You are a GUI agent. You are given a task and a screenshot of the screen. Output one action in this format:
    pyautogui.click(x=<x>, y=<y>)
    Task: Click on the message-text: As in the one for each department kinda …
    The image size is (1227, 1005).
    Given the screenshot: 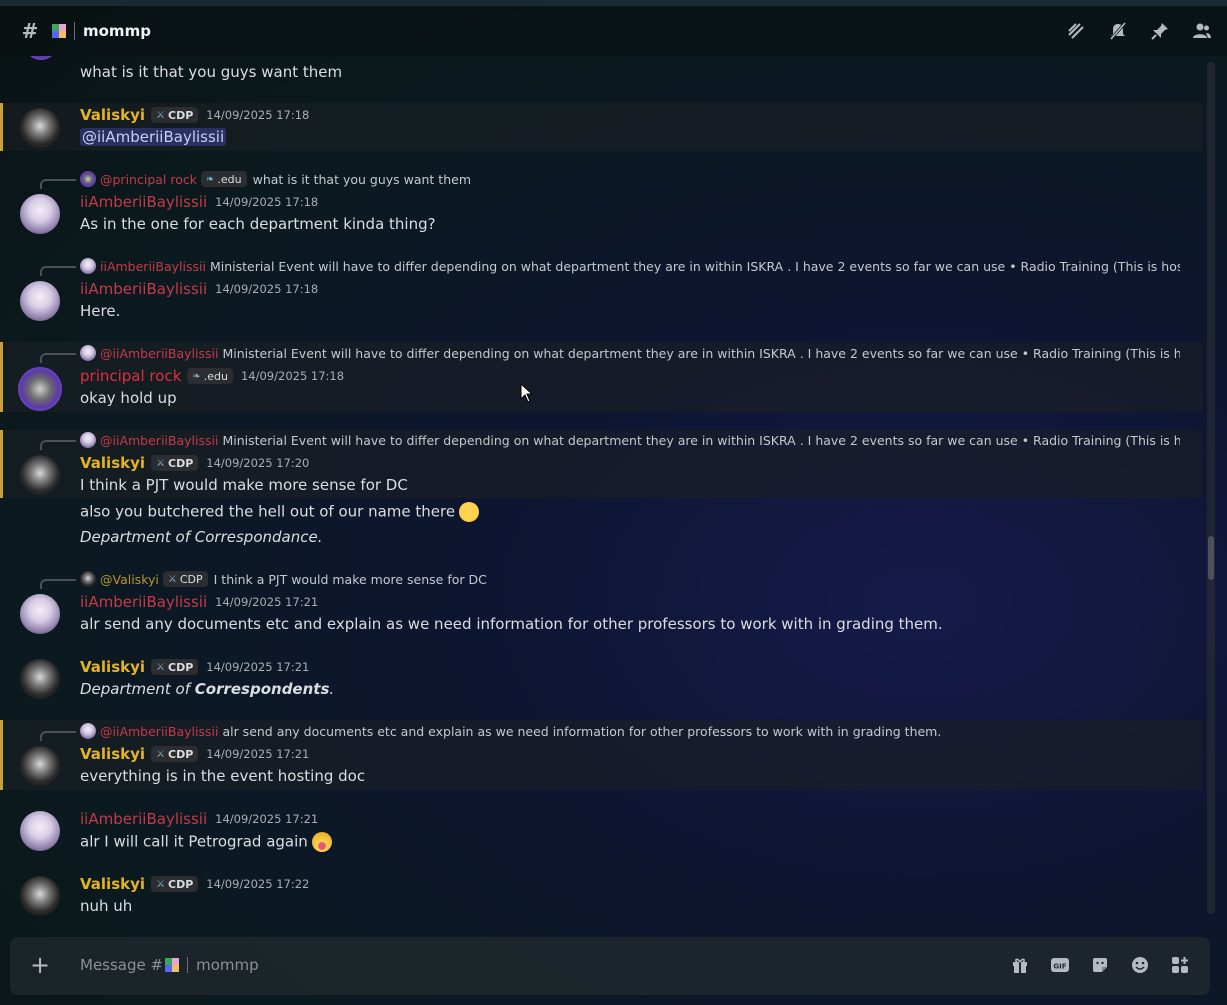 What is the action you would take?
    pyautogui.click(x=258, y=224)
    